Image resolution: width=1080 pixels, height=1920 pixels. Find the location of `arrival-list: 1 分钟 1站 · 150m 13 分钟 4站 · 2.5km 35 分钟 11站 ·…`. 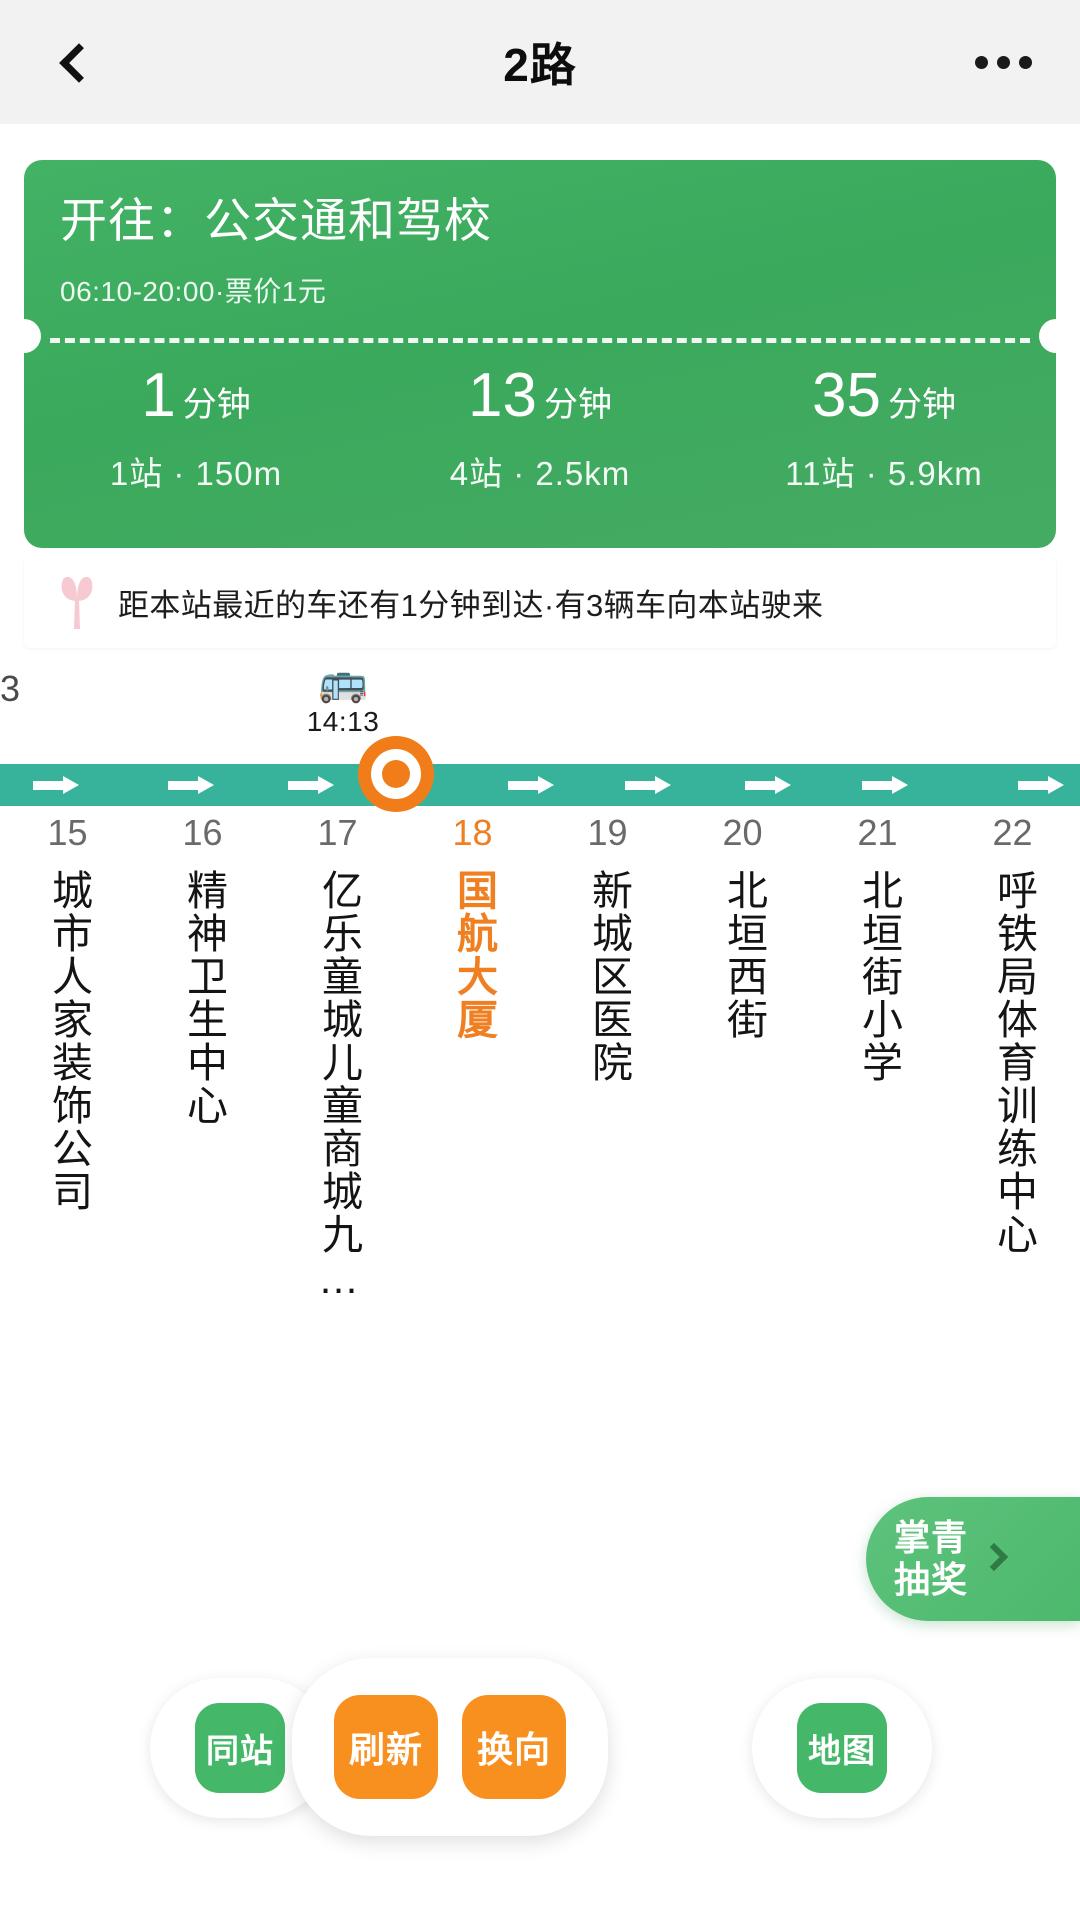

arrival-list: 1 分钟 1站 · 150m 13 分钟 4站 · 2.5km 35 分钟 11站 ·… is located at coordinates (540, 427).